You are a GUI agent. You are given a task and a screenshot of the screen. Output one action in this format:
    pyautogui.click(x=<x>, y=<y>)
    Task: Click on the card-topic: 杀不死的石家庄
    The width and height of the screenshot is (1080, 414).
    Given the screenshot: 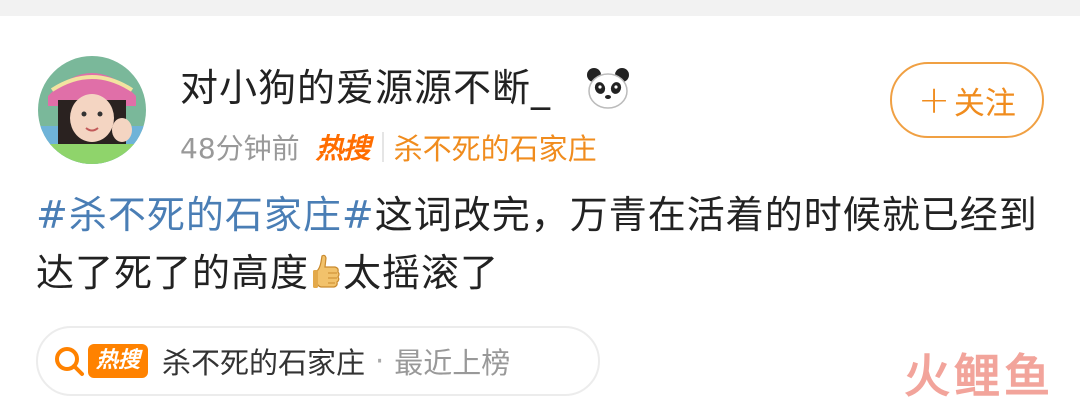 What is the action you would take?
    pyautogui.click(x=264, y=363)
    